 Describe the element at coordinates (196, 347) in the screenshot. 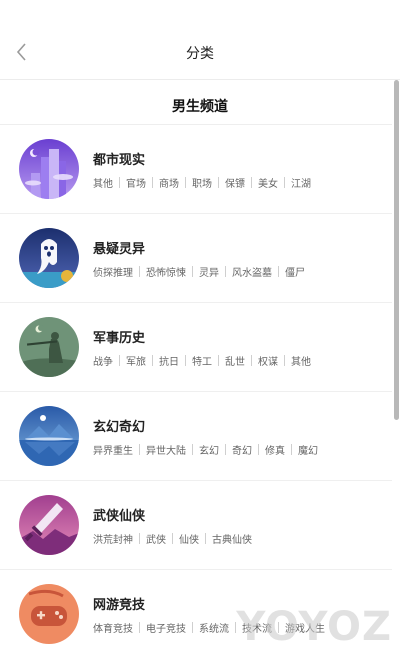

I see `category-item-military: 军事历史 战争 军旅 抗日 特工 乱世 权谋 其他` at that location.